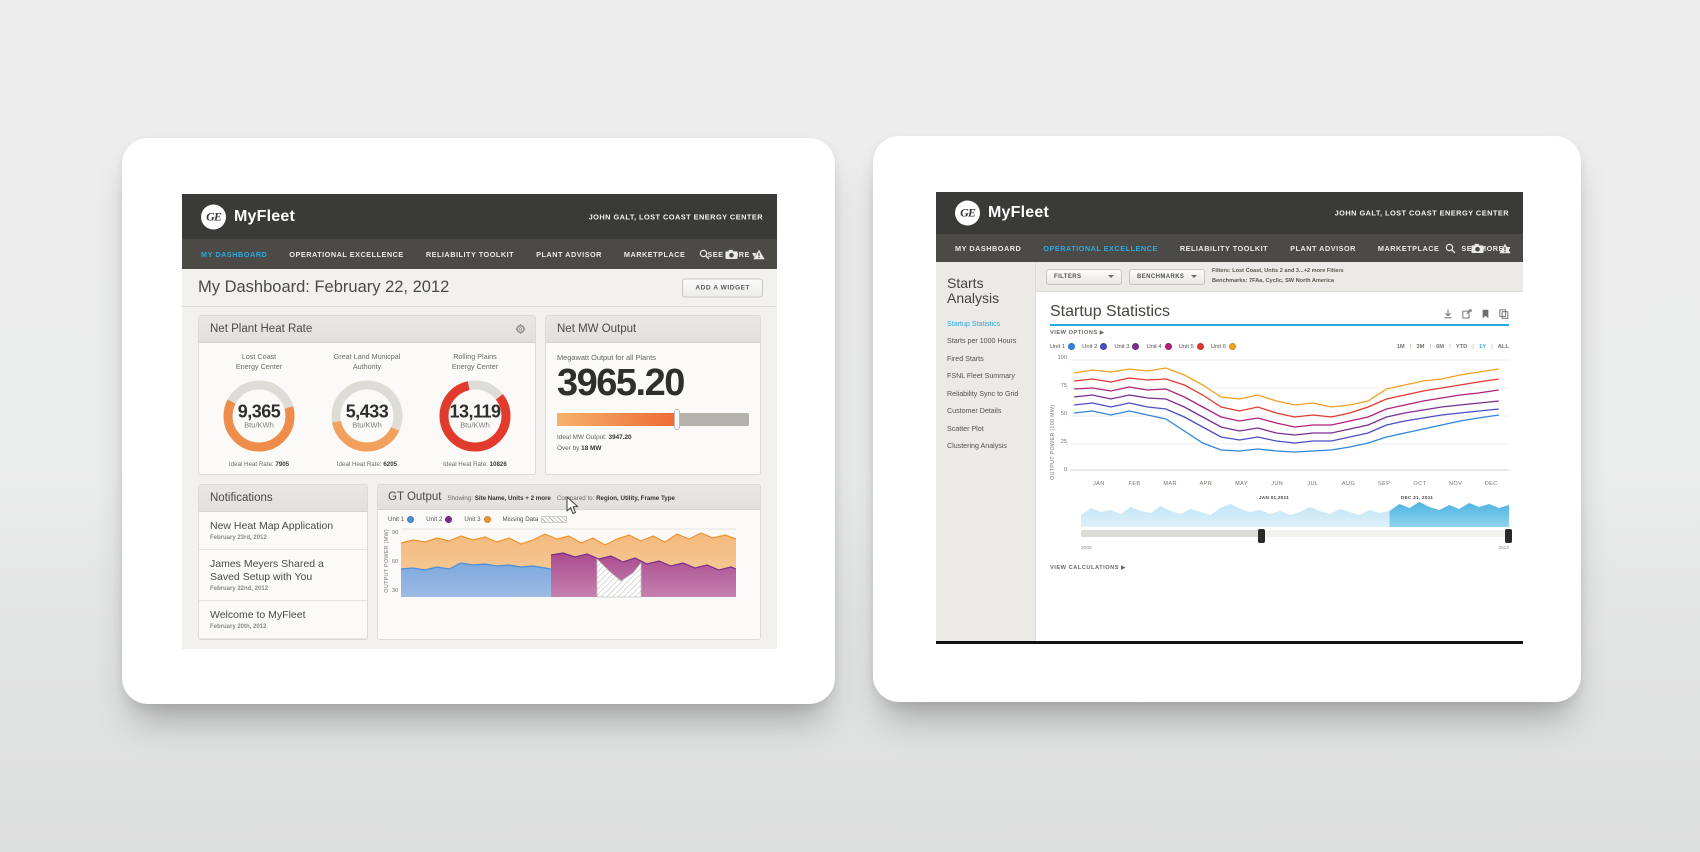 The image size is (1700, 852). What do you see at coordinates (1448, 314) in the screenshot?
I see `download-icon` at bounding box center [1448, 314].